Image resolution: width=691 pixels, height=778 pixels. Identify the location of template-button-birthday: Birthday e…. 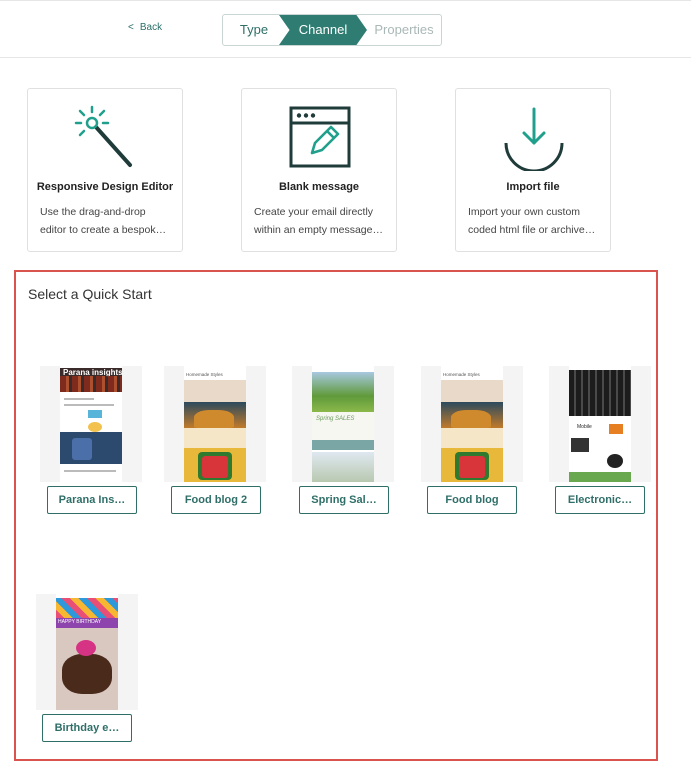
(87, 728).